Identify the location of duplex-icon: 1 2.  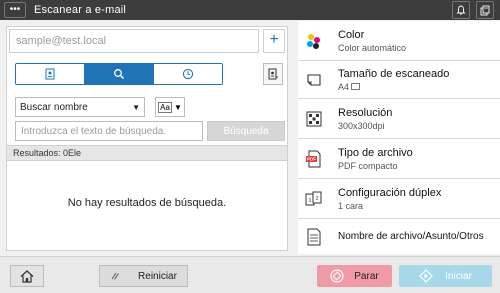
(314, 199).